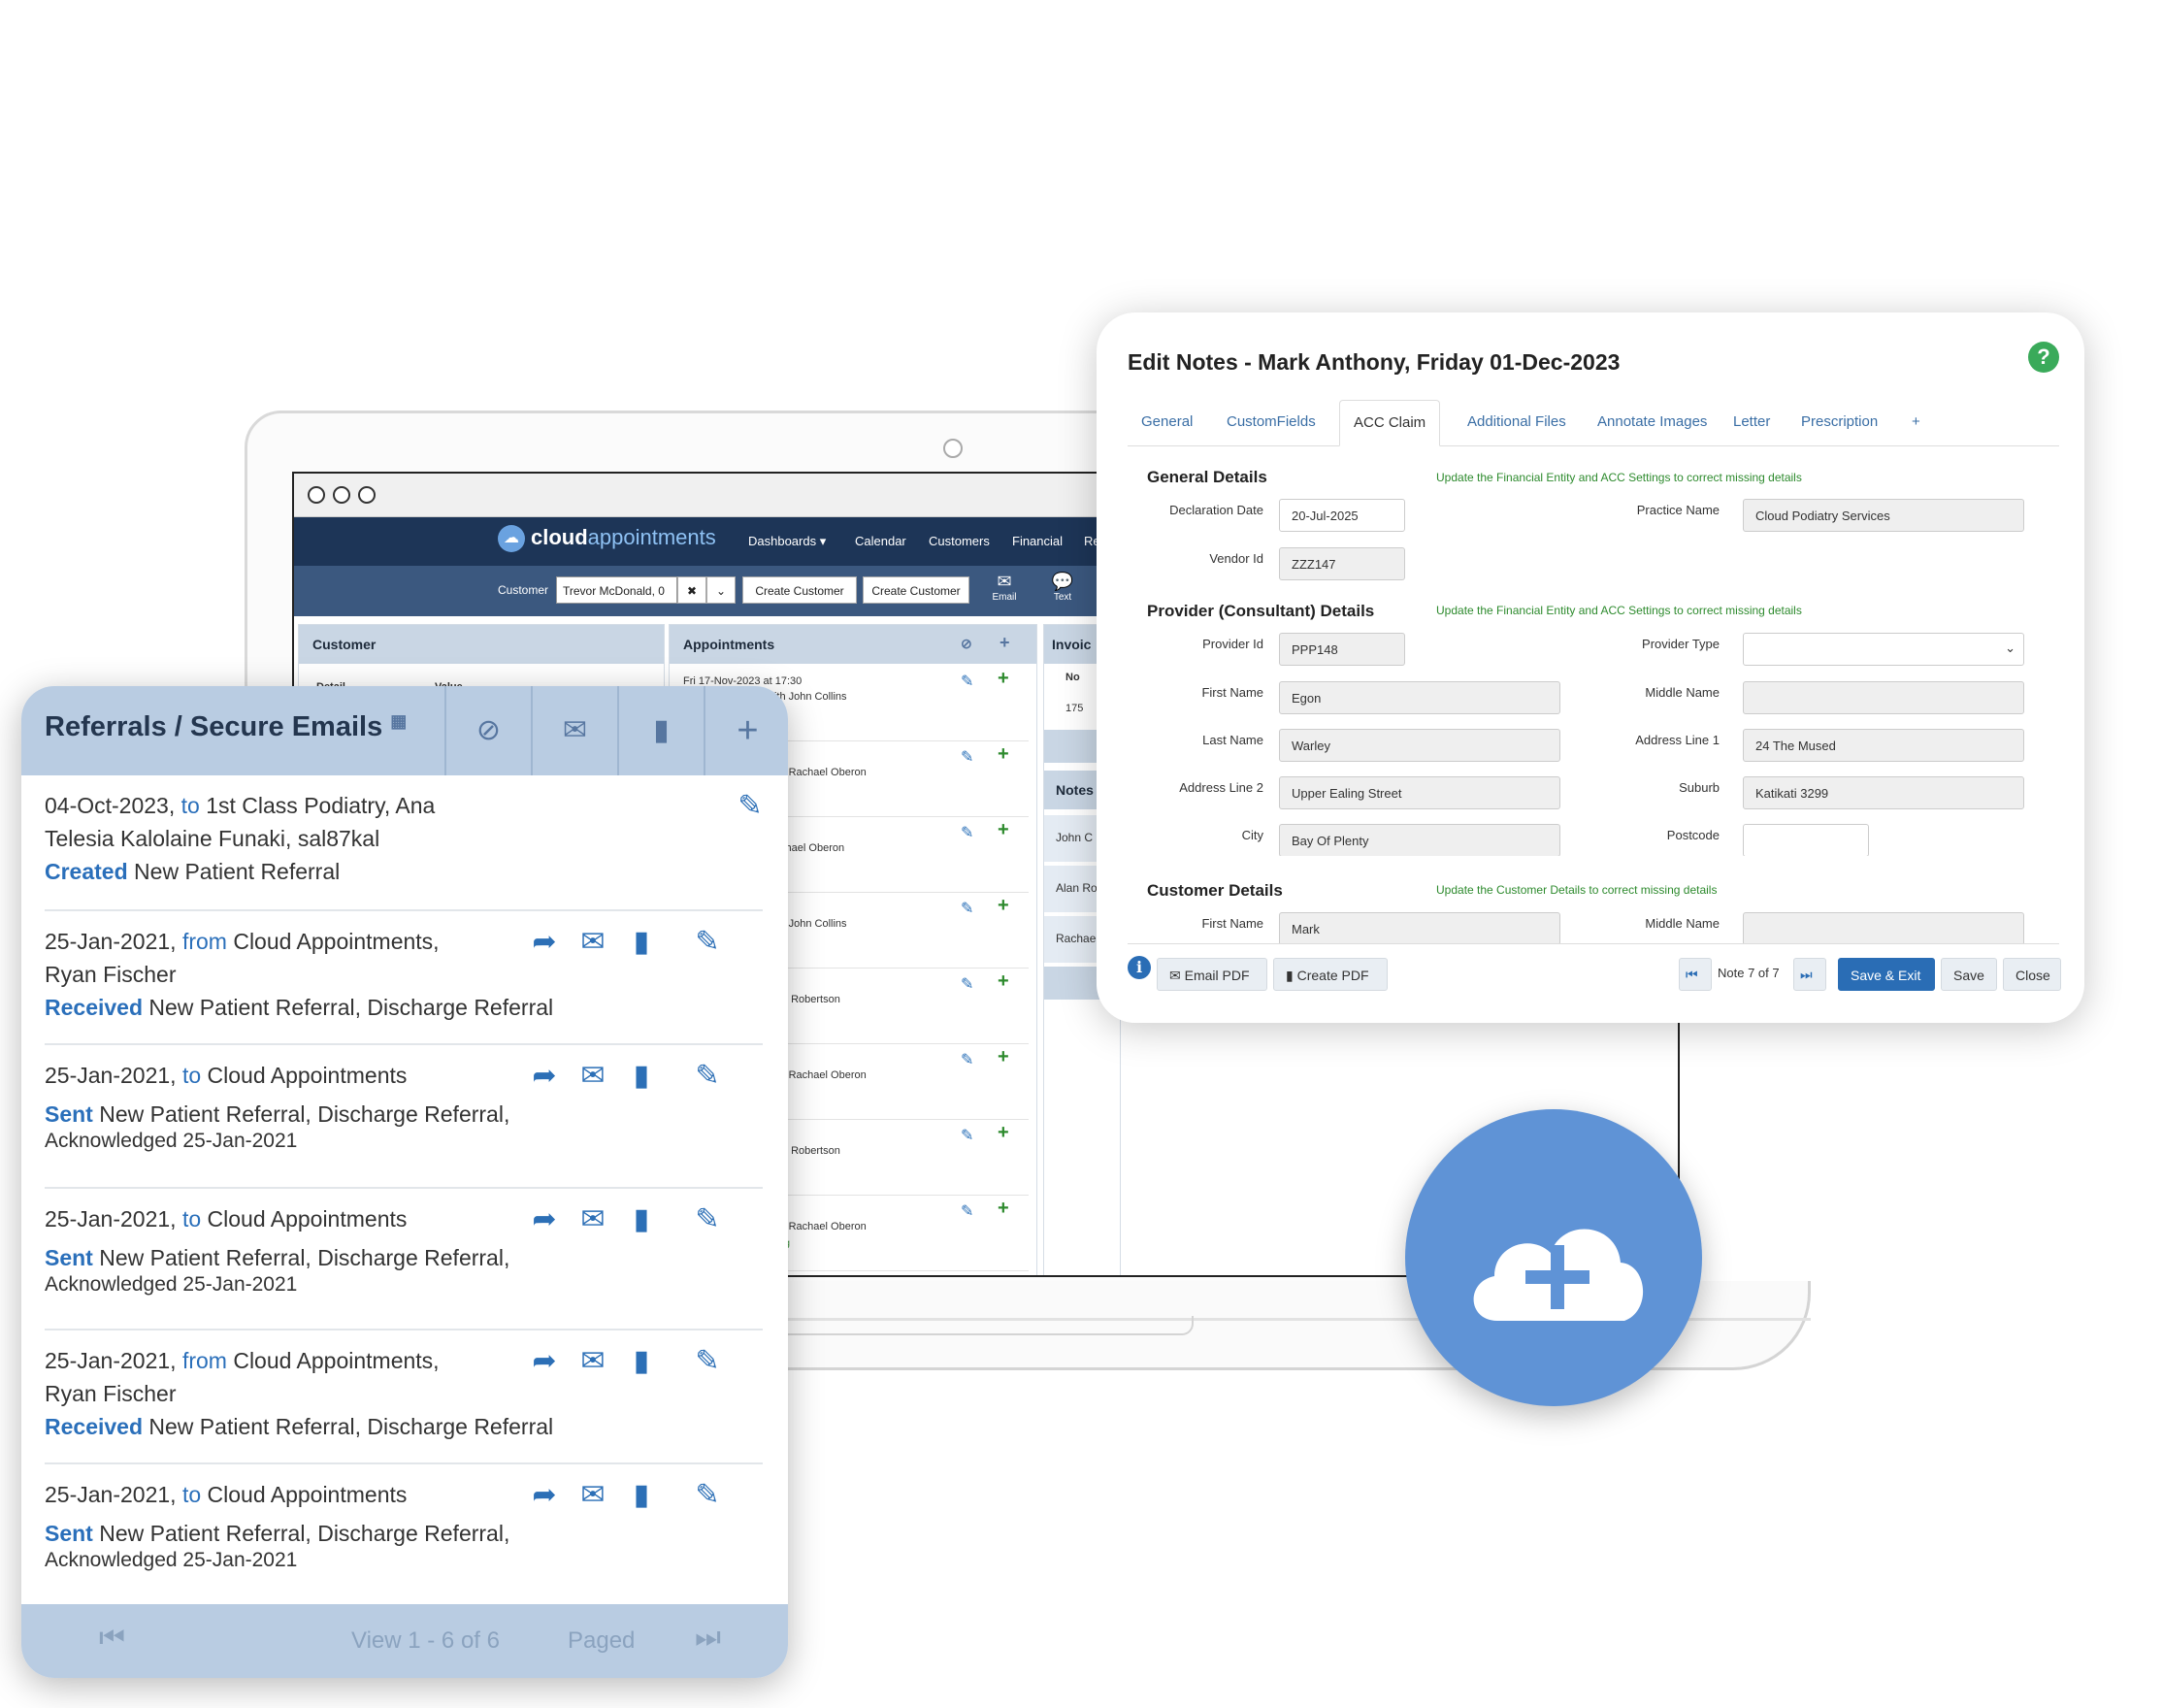  I want to click on chevron-down-icon: ⌄, so click(721, 590).